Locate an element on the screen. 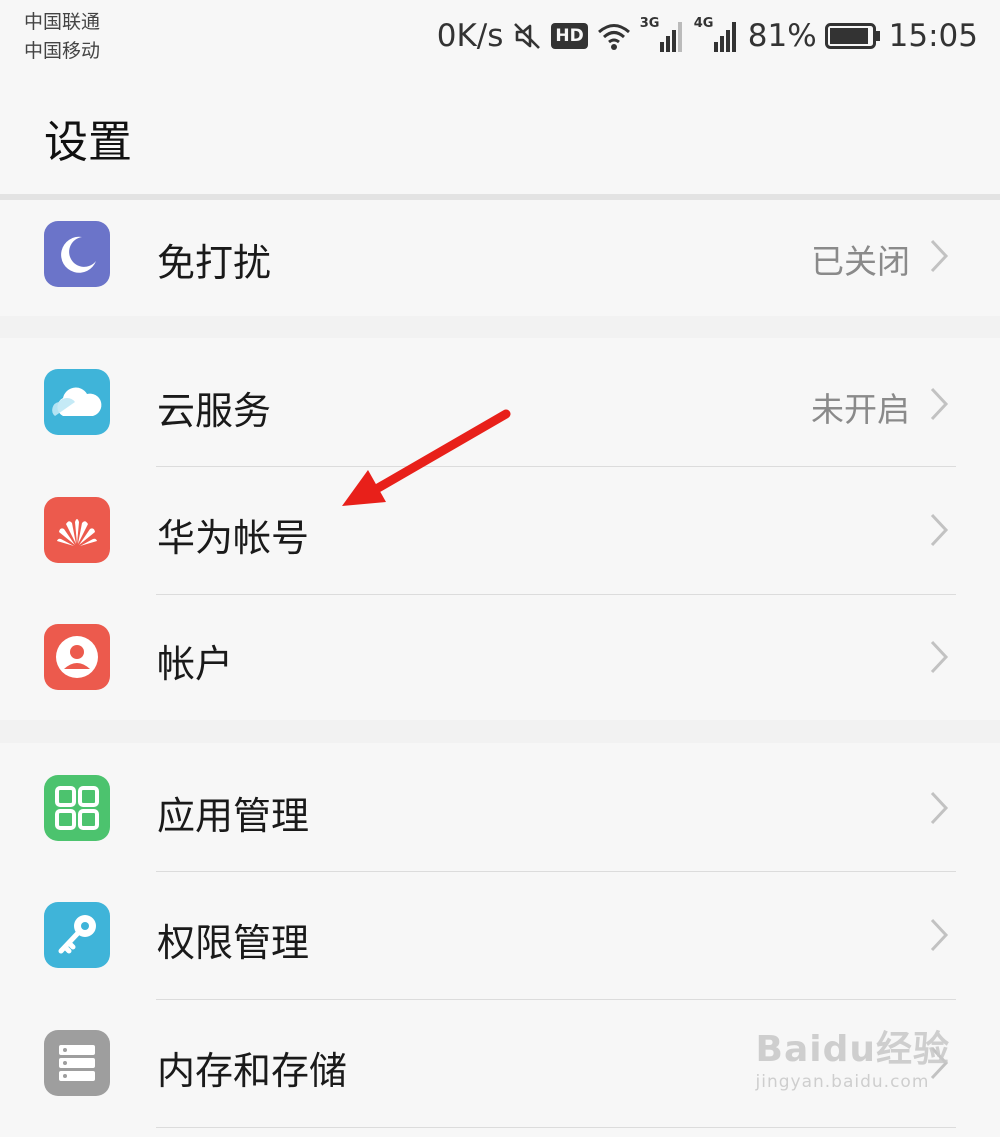 The width and height of the screenshot is (1000, 1137). watermark: Baidu经验 jingyan.baidu.com is located at coordinates (853, 1056).